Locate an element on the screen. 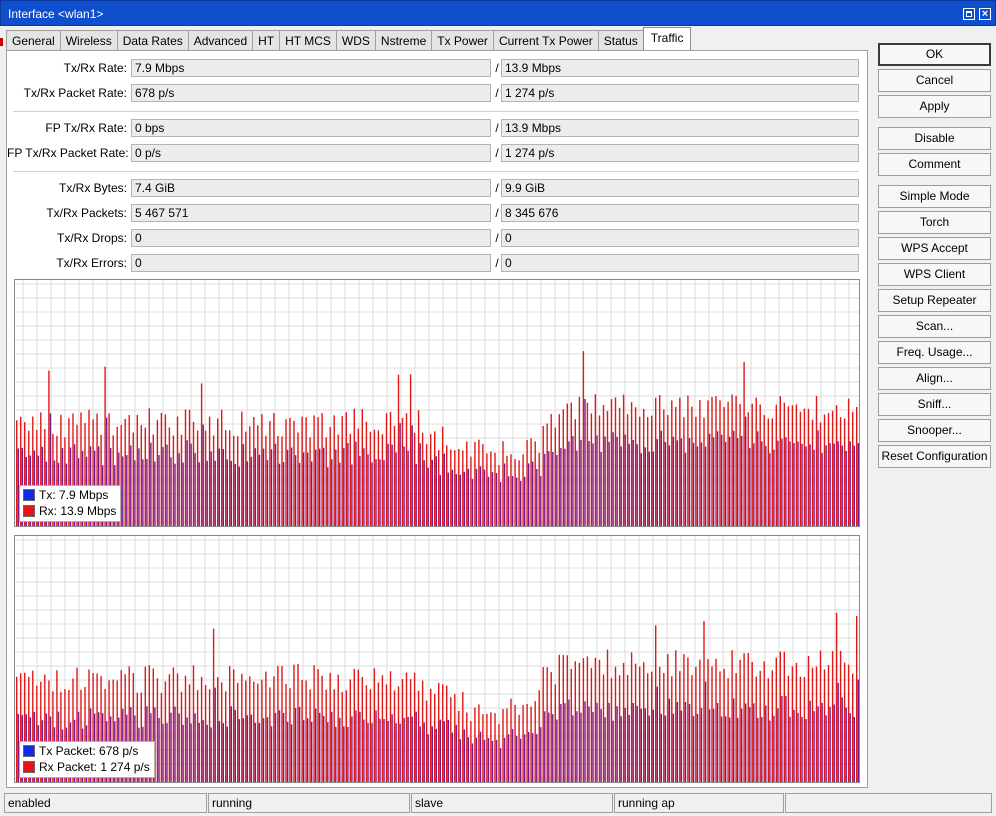 This screenshot has width=996, height=816. comment-button: Comment is located at coordinates (934, 164).